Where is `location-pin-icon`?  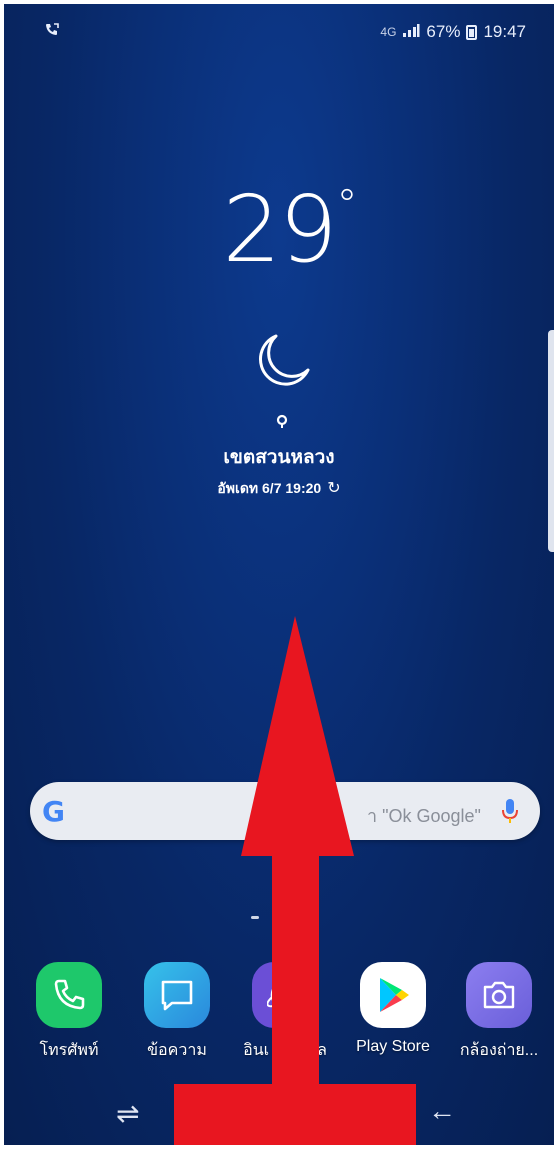 location-pin-icon is located at coordinates (282, 424).